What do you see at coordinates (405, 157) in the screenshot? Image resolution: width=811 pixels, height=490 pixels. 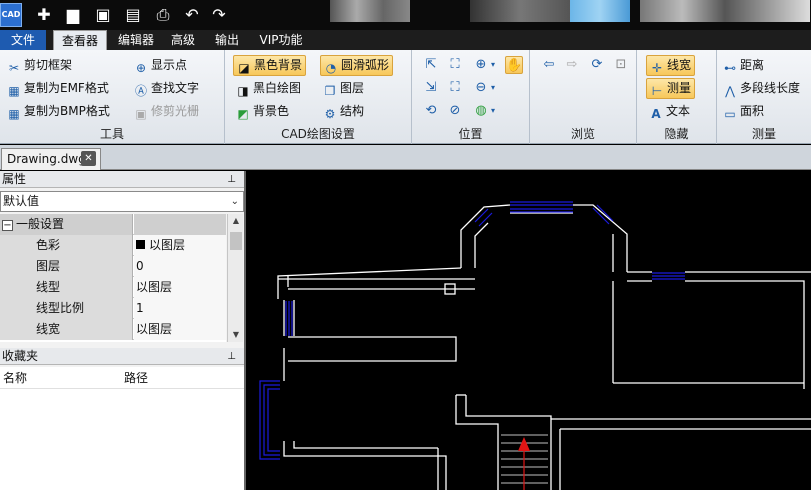 I see `document-tab-strip: Drawing.dwg ✕` at bounding box center [405, 157].